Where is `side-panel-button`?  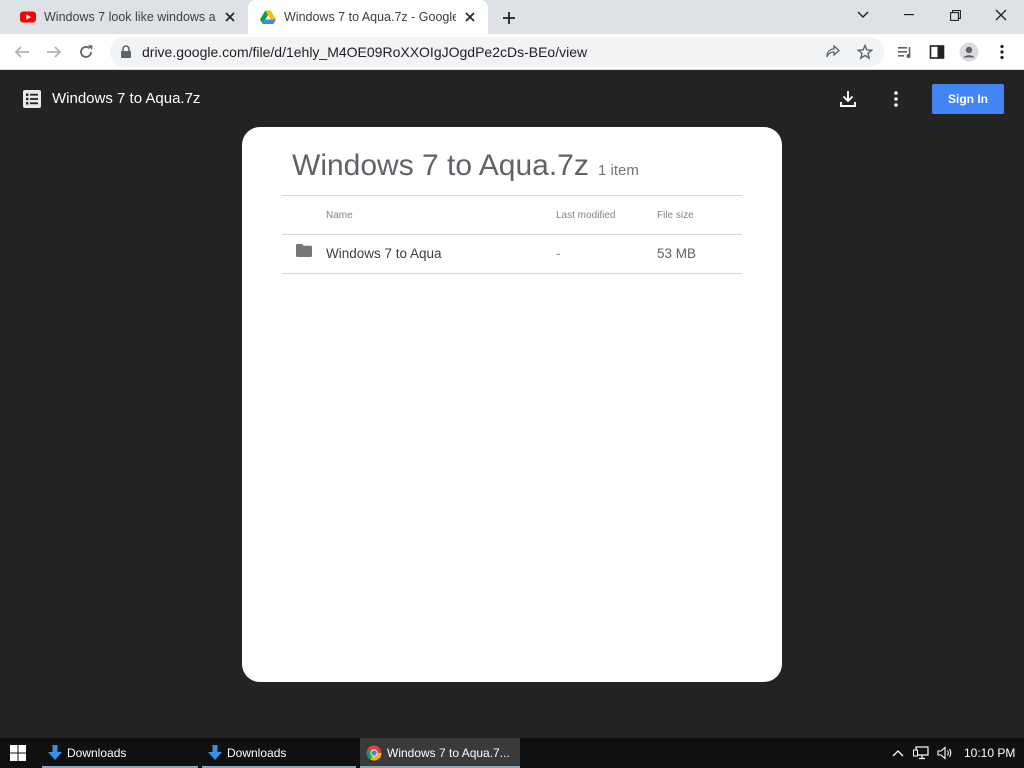 side-panel-button is located at coordinates (937, 52).